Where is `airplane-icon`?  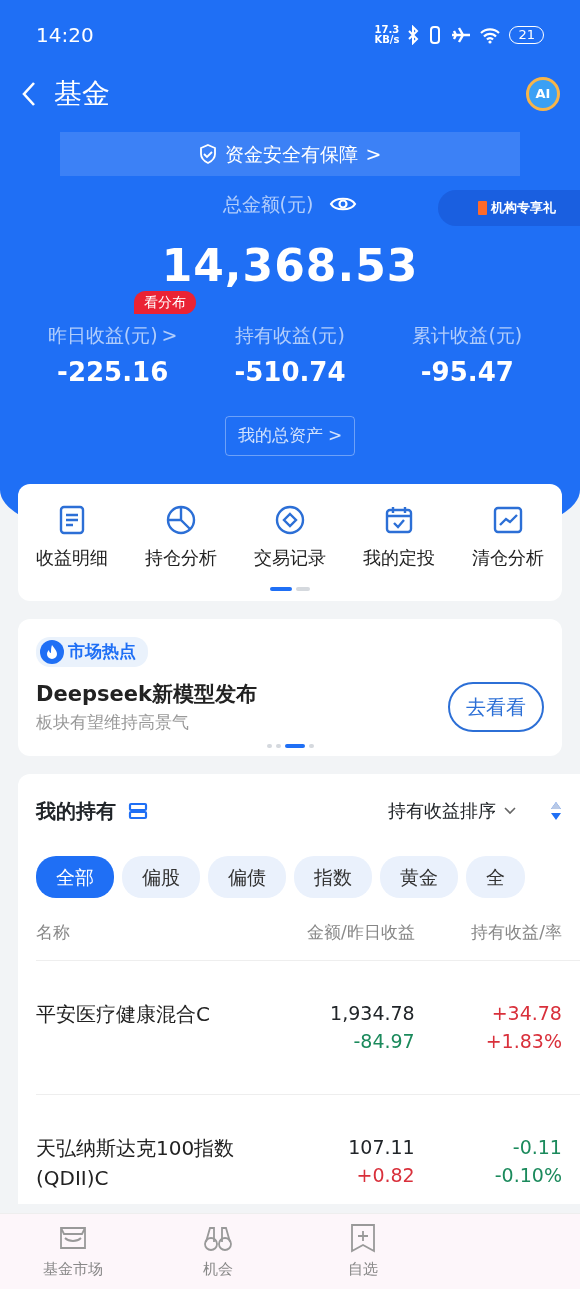 airplane-icon is located at coordinates (461, 35).